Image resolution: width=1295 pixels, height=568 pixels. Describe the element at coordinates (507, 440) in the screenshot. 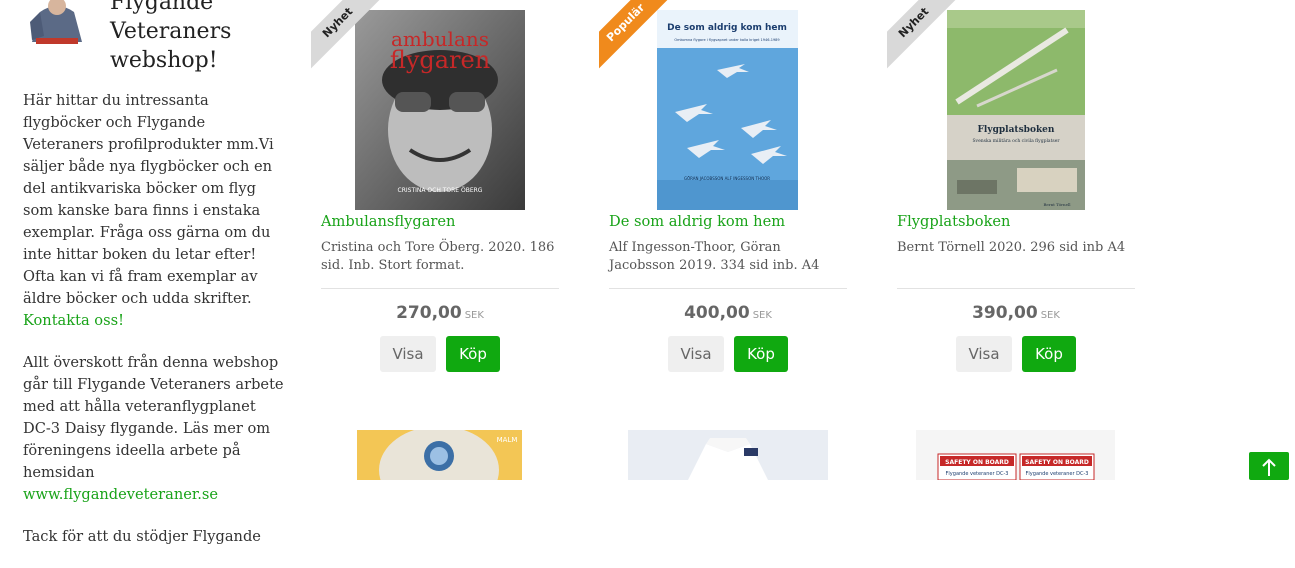

I see `svg-text: MALM` at that location.